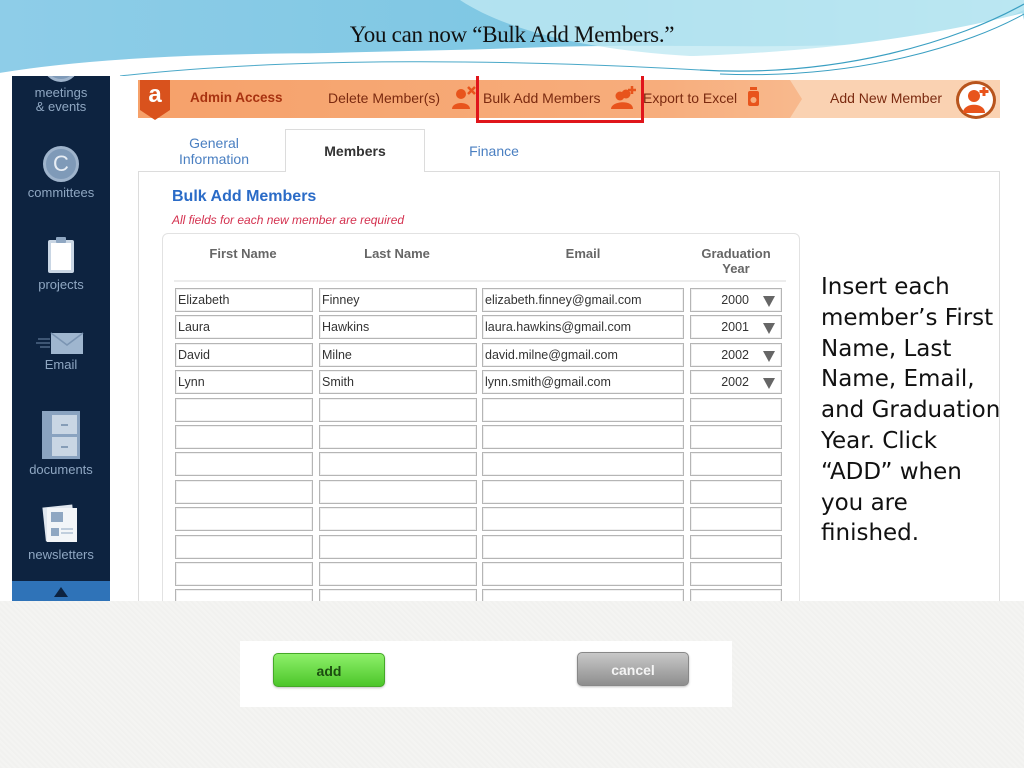 Image resolution: width=1024 pixels, height=768 pixels. What do you see at coordinates (623, 97) in the screenshot?
I see `bulk-add-member-icon` at bounding box center [623, 97].